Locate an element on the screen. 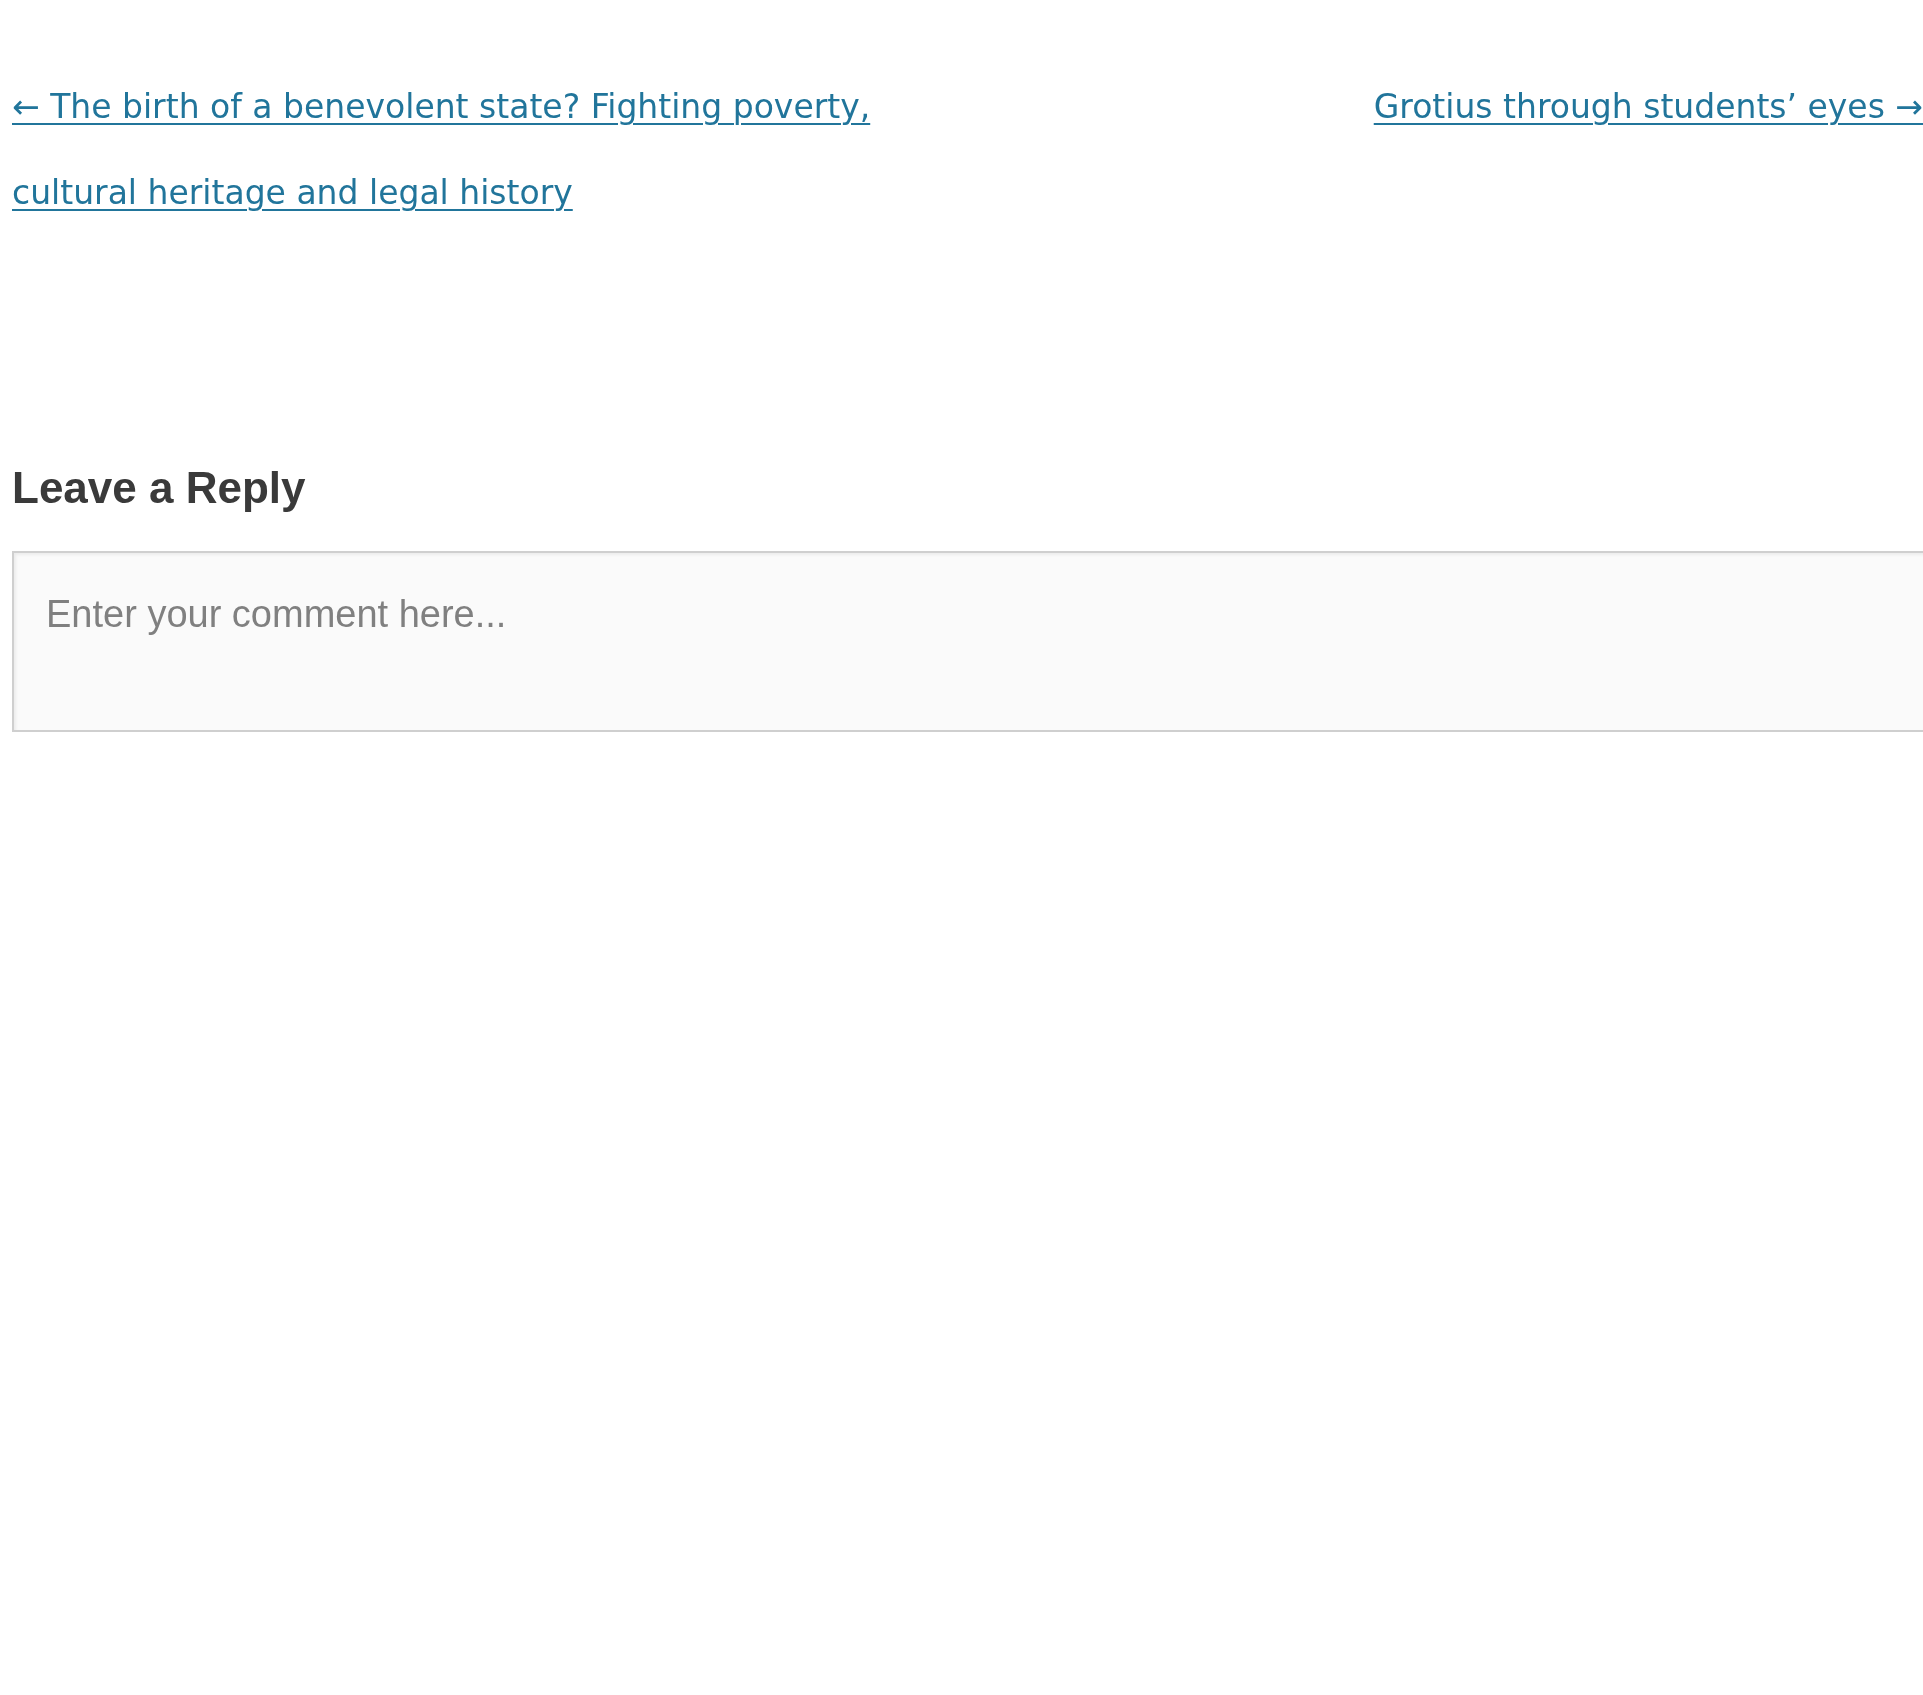  next-post-link: Grotius through students’ eyes → is located at coordinates (1648, 107).